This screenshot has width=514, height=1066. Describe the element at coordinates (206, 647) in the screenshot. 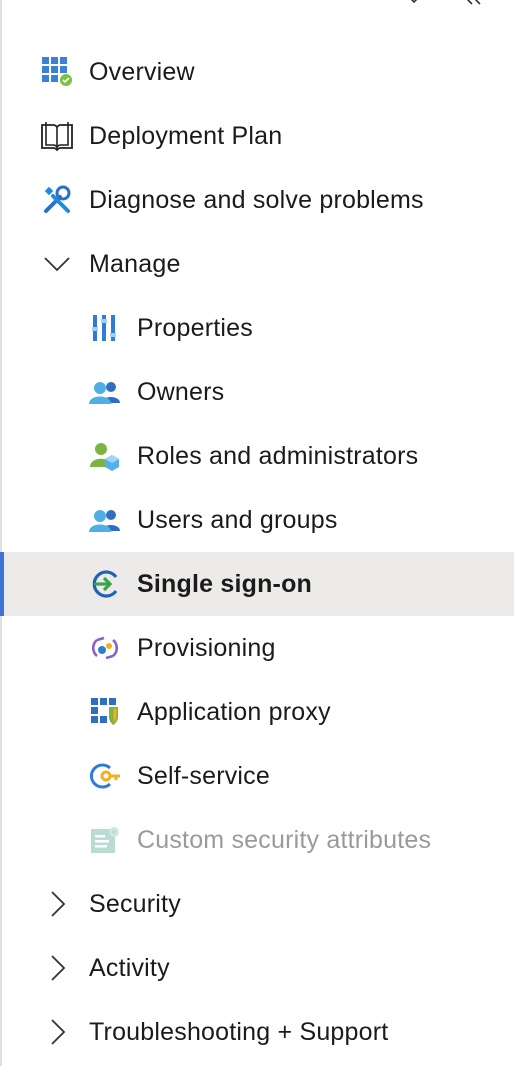

I see `sidebar-item-label: Provisioning` at that location.